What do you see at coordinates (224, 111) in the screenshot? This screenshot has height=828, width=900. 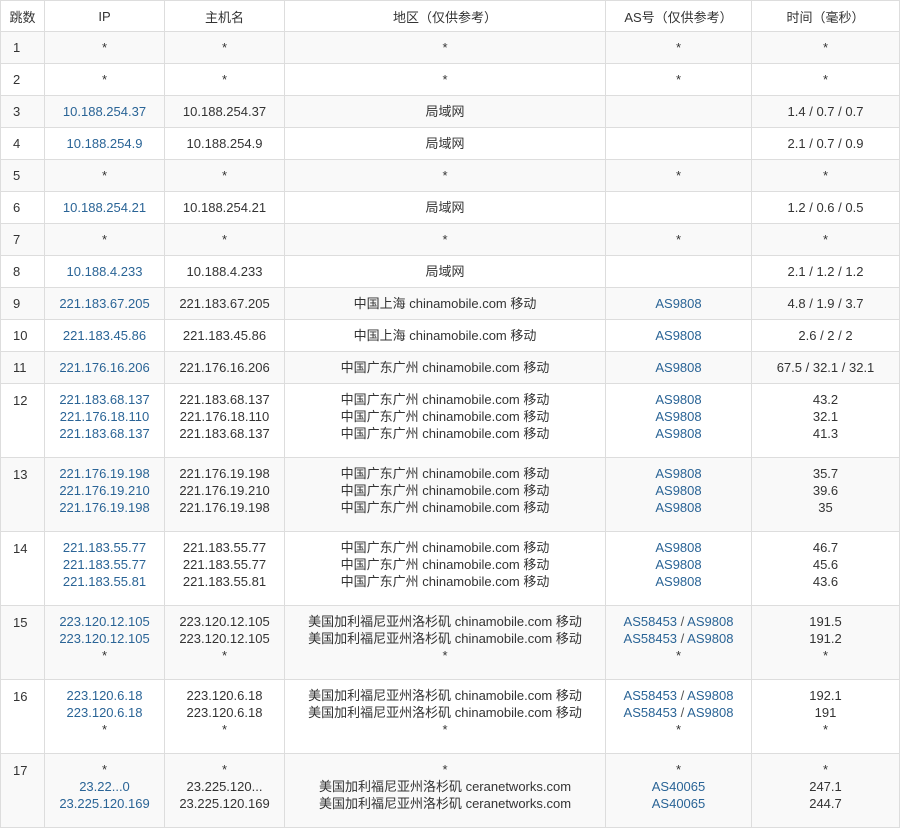 I see `hostname-cell: 10.188.254.37` at bounding box center [224, 111].